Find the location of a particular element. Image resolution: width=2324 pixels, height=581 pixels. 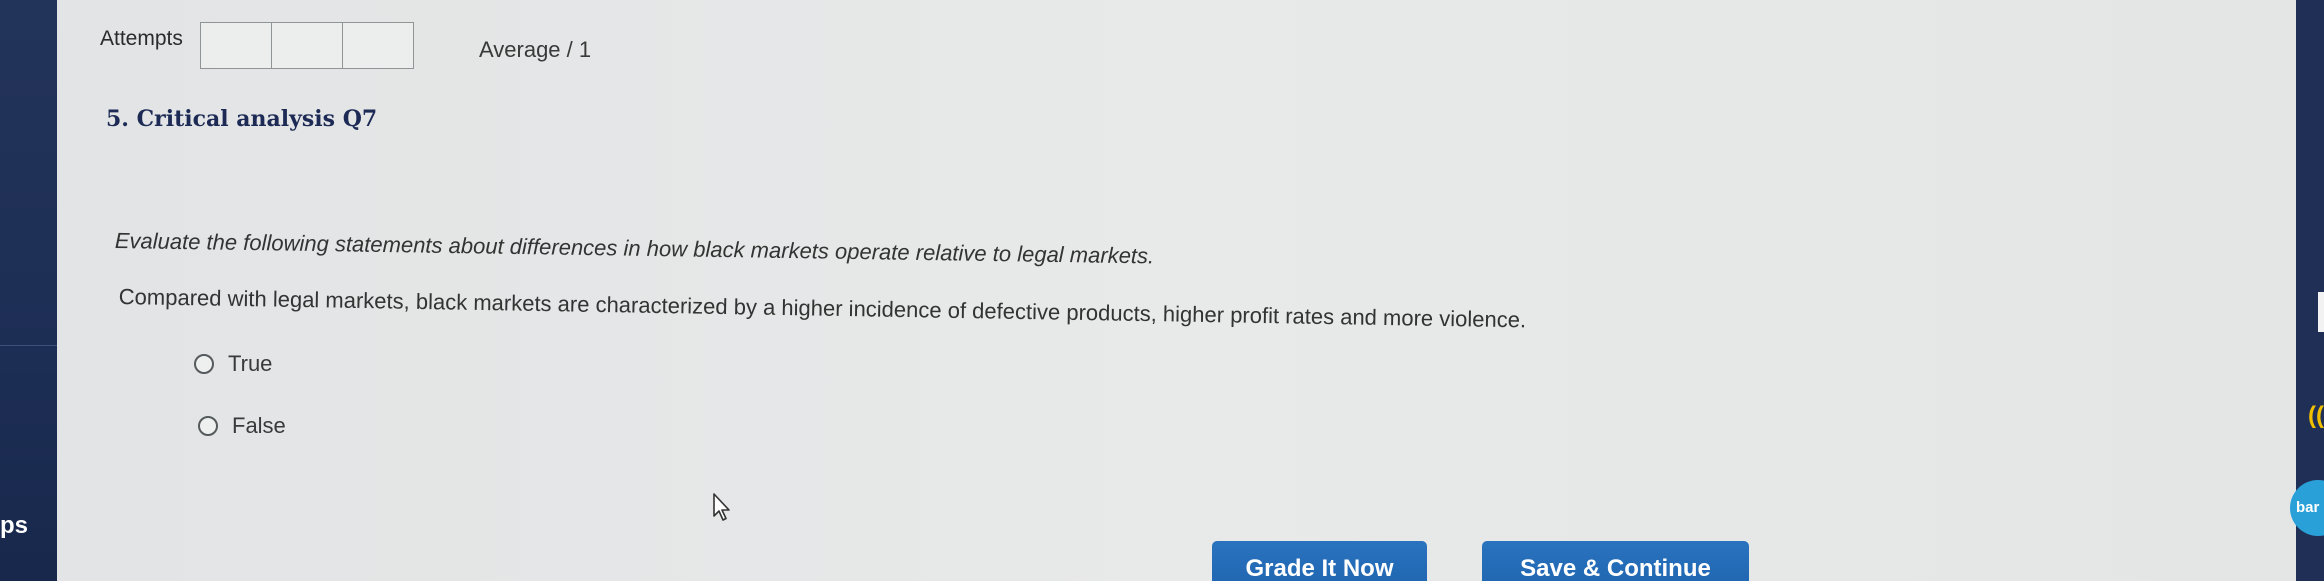

radio-true is located at coordinates (204, 364).